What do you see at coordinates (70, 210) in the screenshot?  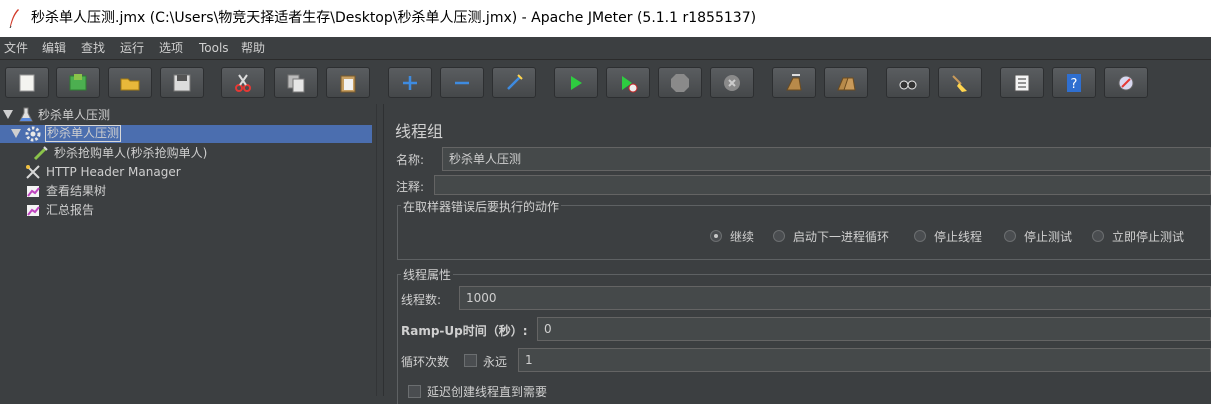 I see `tree-label-summary-report: 汇总报告` at bounding box center [70, 210].